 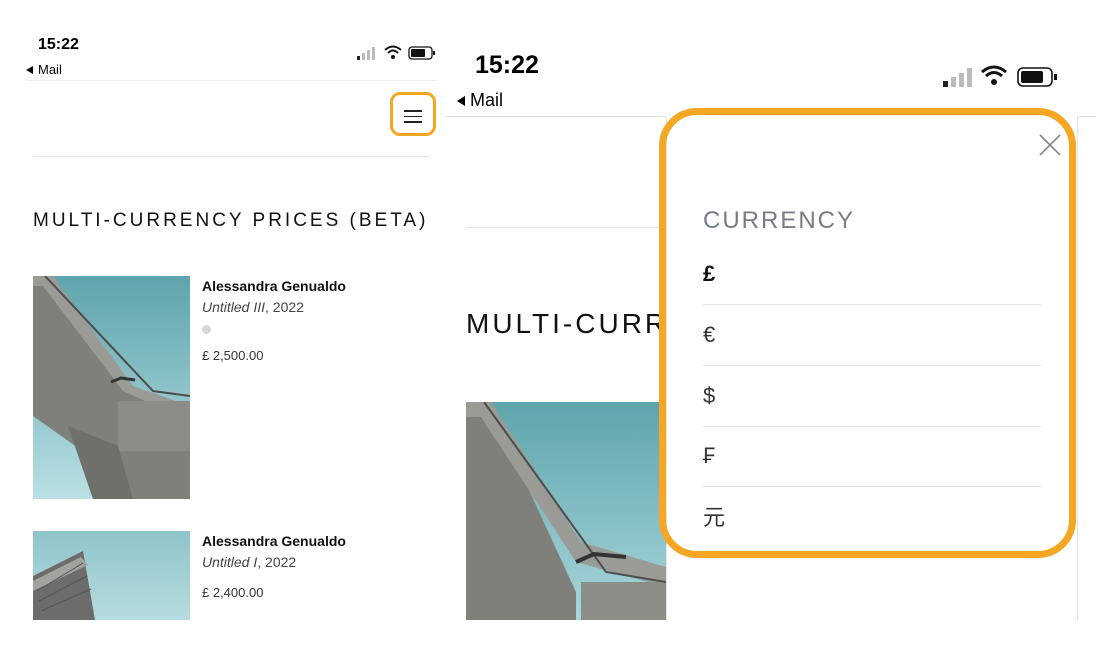 I want to click on availability-dot, so click(x=206, y=329).